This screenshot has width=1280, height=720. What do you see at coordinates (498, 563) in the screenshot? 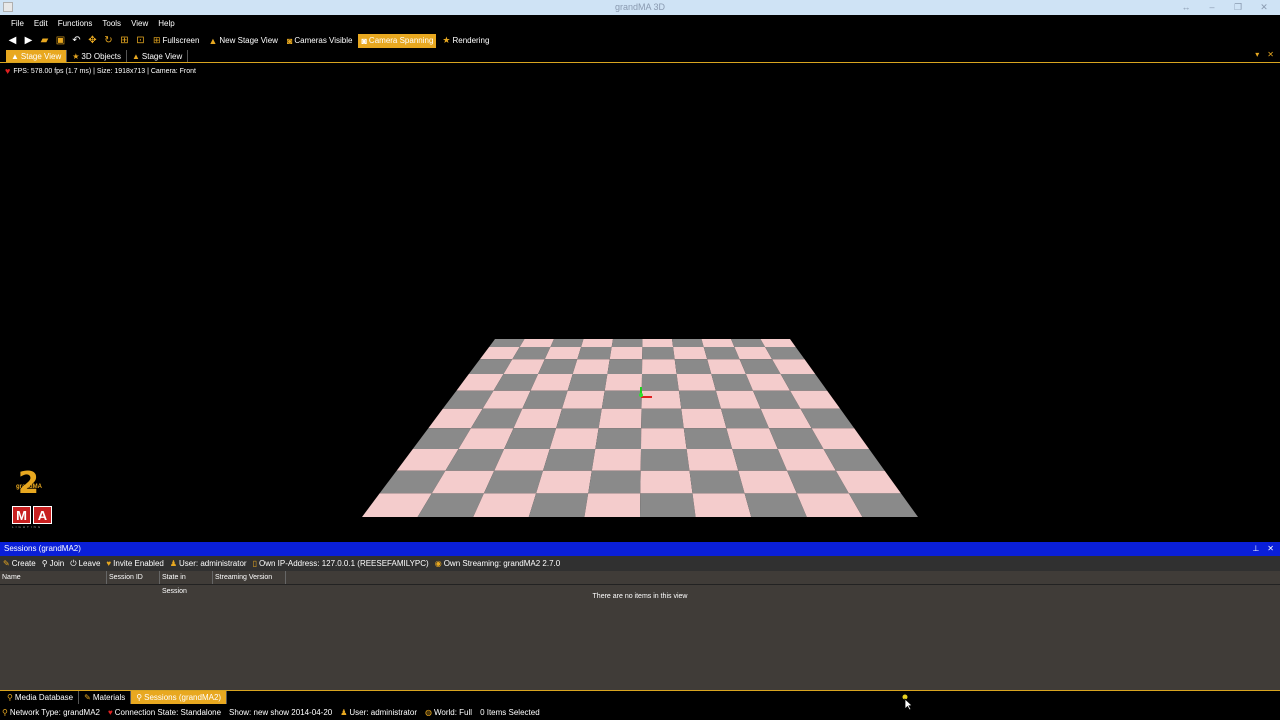
I see `streaming-button: ◉ Own Streaming: grandMA2 2.7.0` at bounding box center [498, 563].